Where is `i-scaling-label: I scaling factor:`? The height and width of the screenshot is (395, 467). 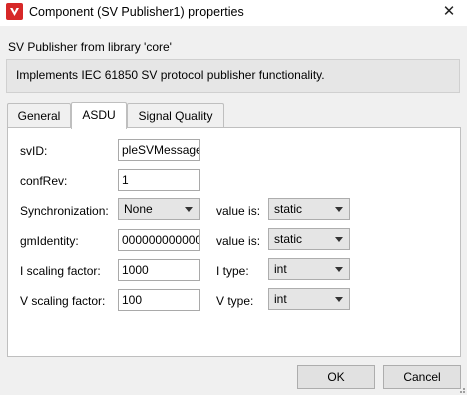
i-scaling-label: I scaling factor: is located at coordinates (60, 271).